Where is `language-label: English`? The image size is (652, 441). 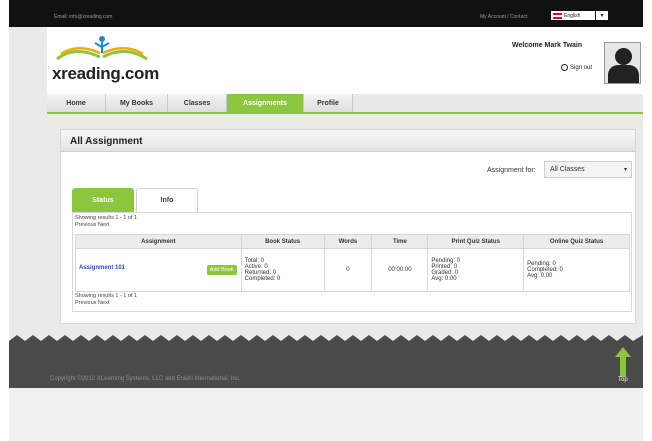
language-label: English is located at coordinates (572, 15).